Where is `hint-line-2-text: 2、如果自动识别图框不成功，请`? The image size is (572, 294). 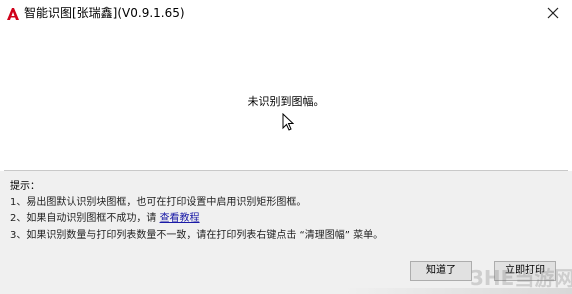
hint-line-2-text: 2、如果自动识别图框不成功，请 is located at coordinates (83, 218).